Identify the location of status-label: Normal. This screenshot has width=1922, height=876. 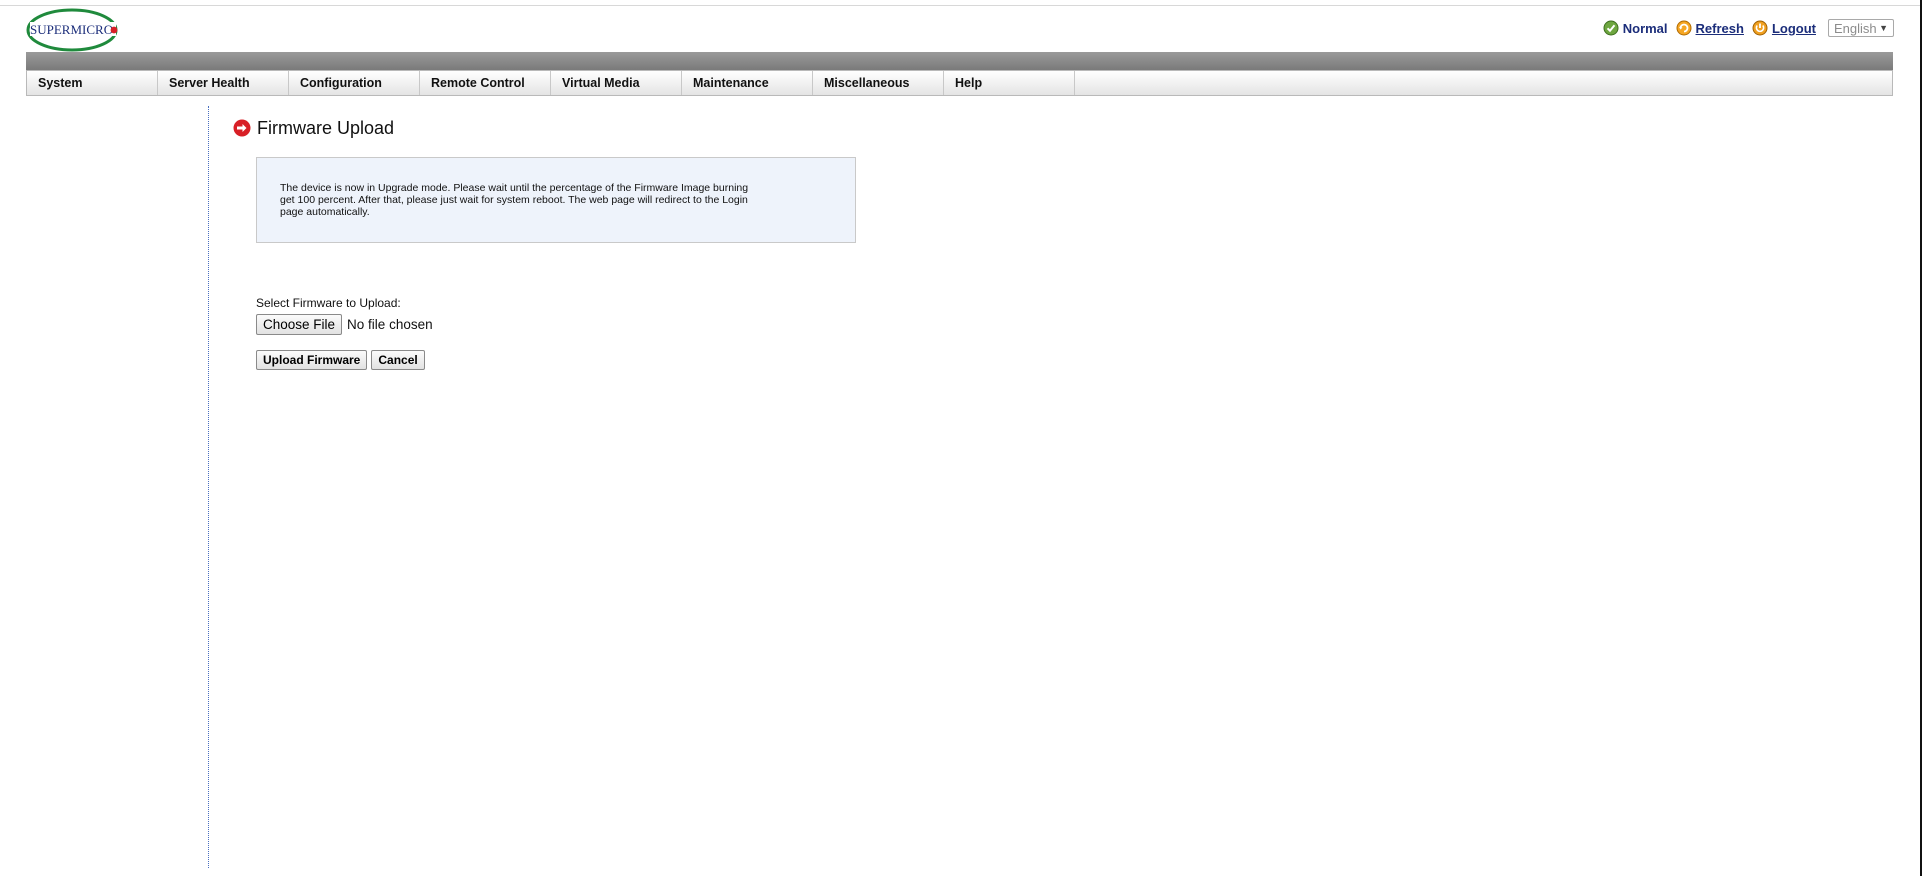
(1645, 28).